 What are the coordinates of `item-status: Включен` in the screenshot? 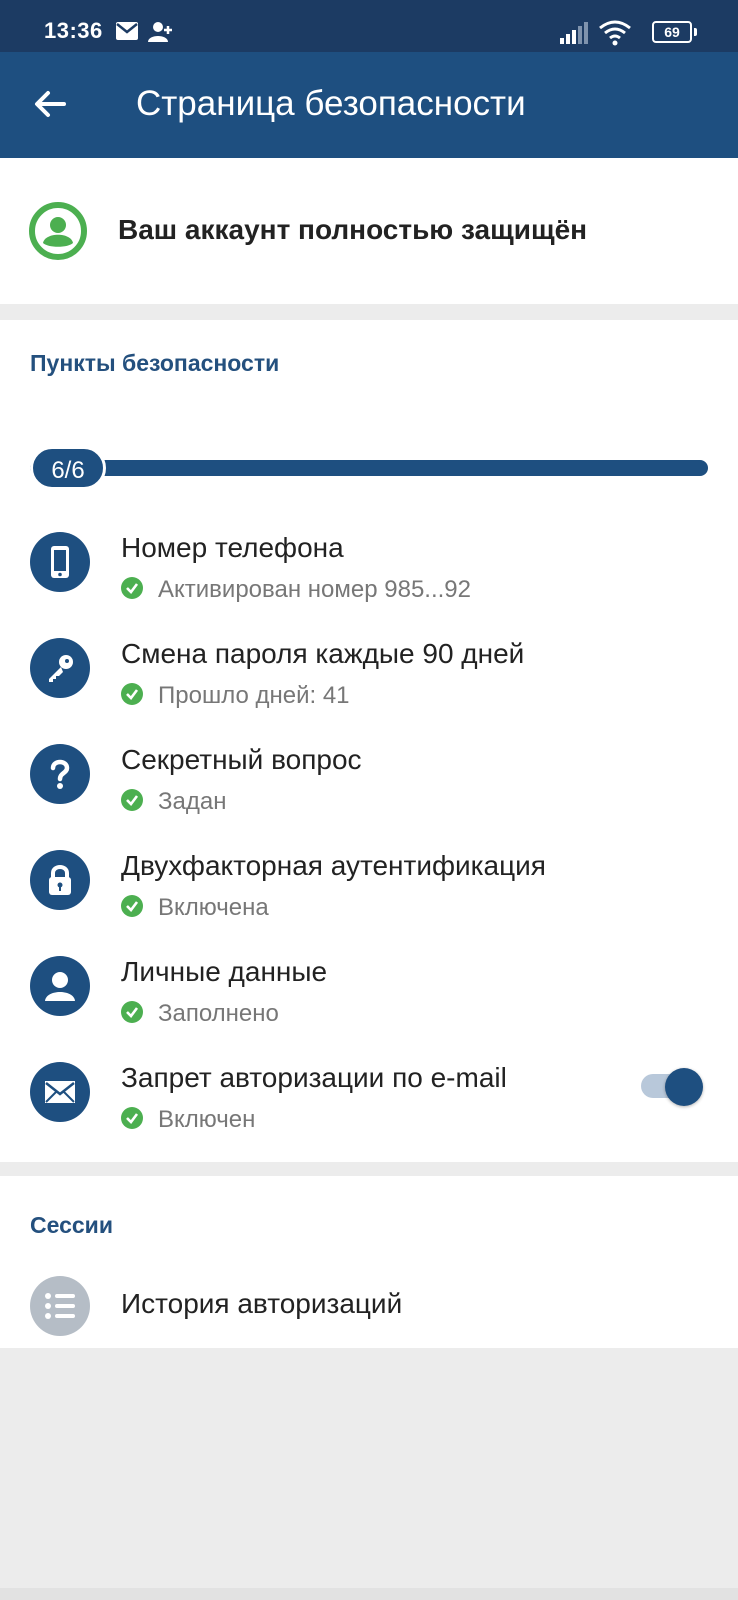 It's located at (207, 1119).